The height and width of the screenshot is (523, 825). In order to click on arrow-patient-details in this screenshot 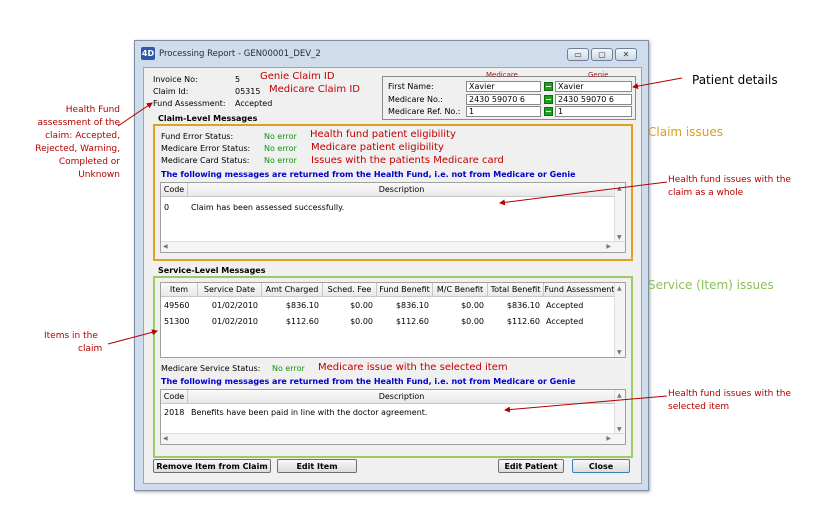, I will do `click(657, 83)`.